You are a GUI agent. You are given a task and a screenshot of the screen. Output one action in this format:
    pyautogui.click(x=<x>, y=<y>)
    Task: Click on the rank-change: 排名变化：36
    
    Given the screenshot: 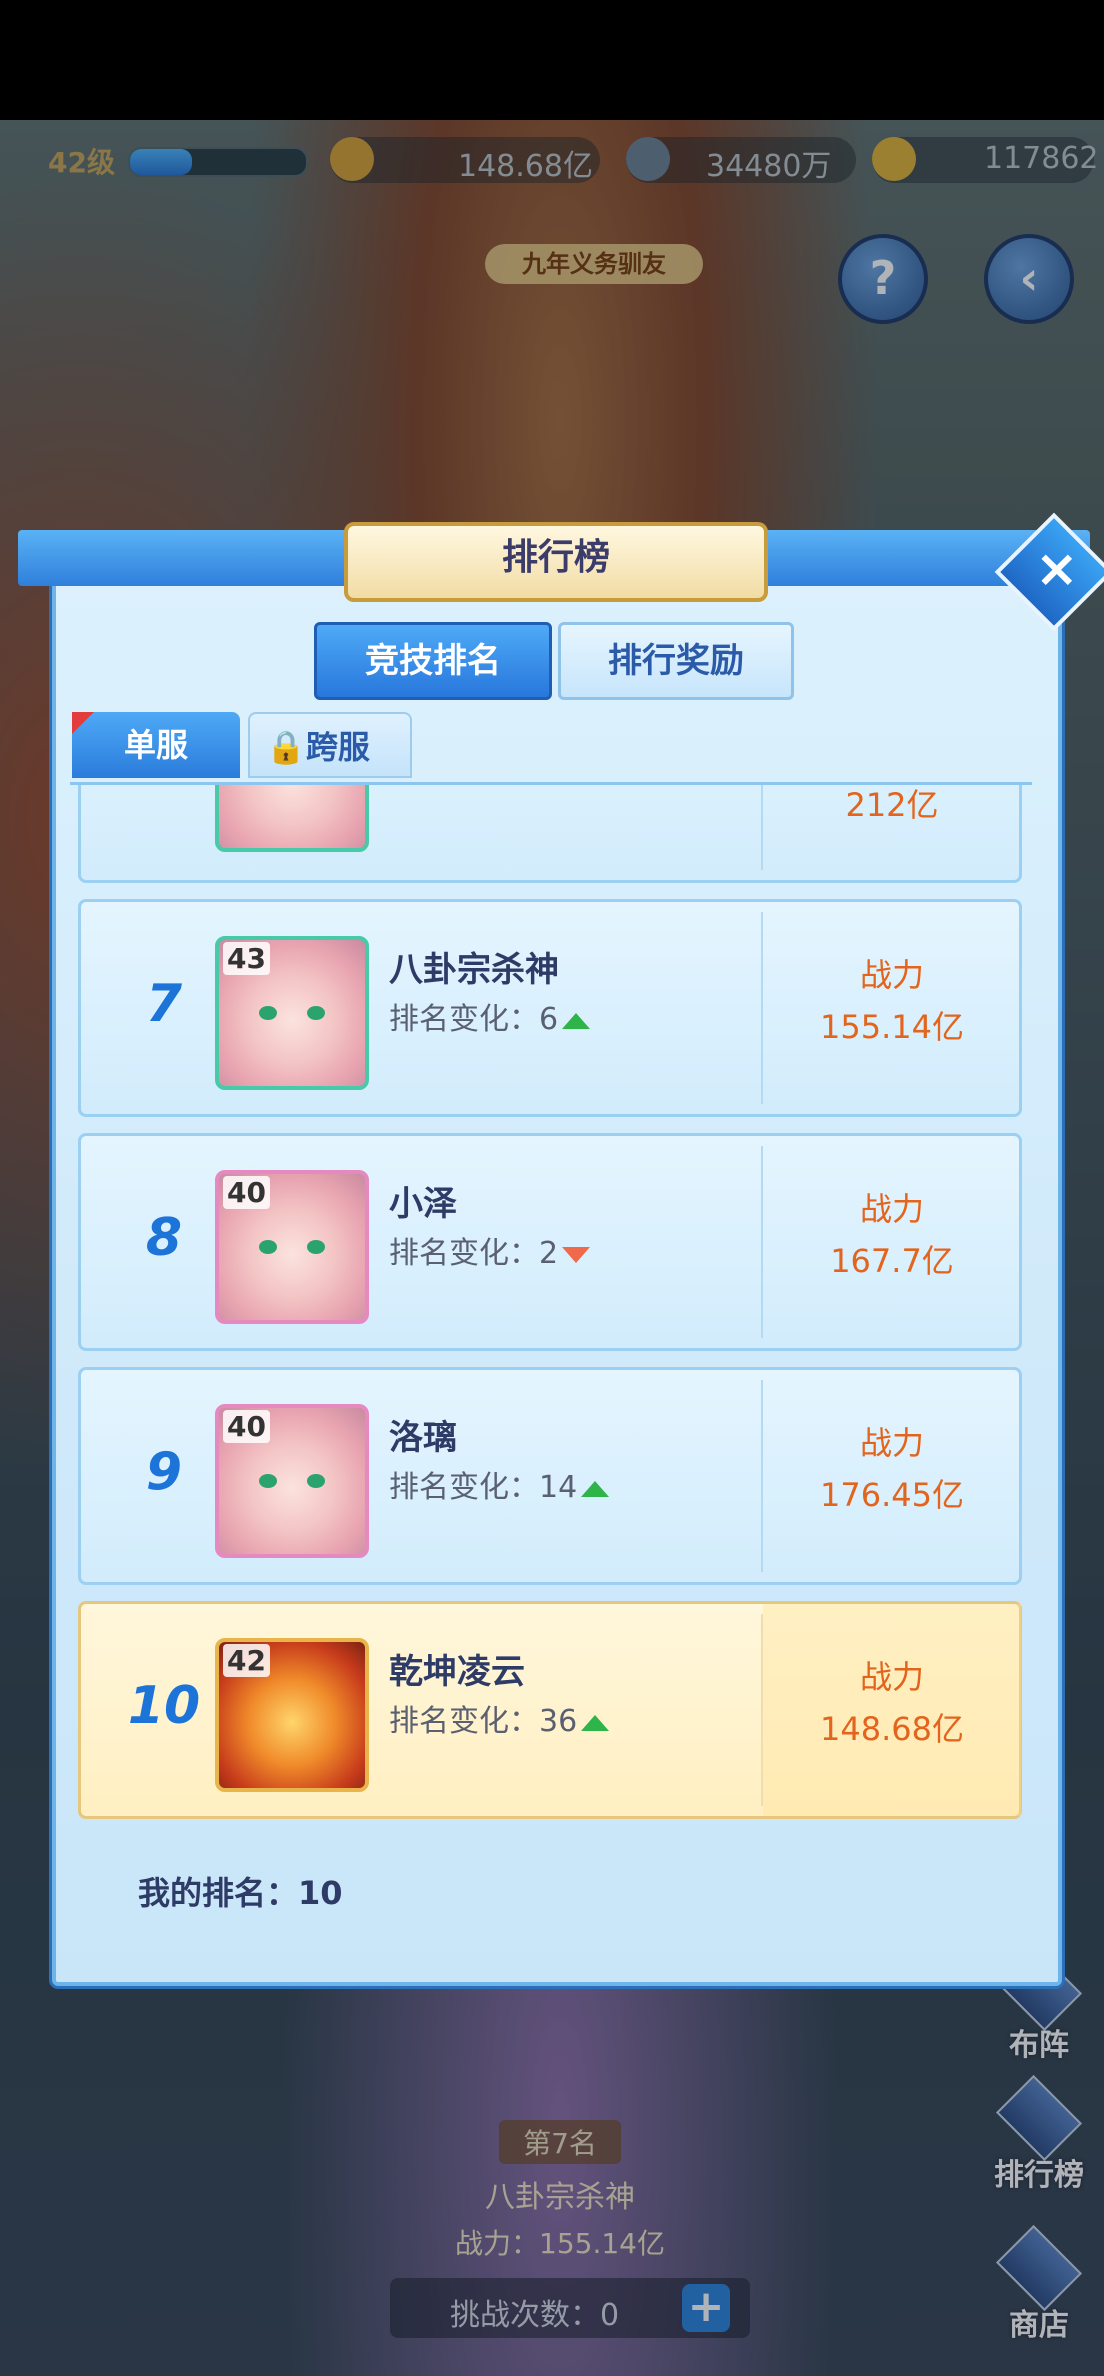 What is the action you would take?
    pyautogui.click(x=499, y=1718)
    